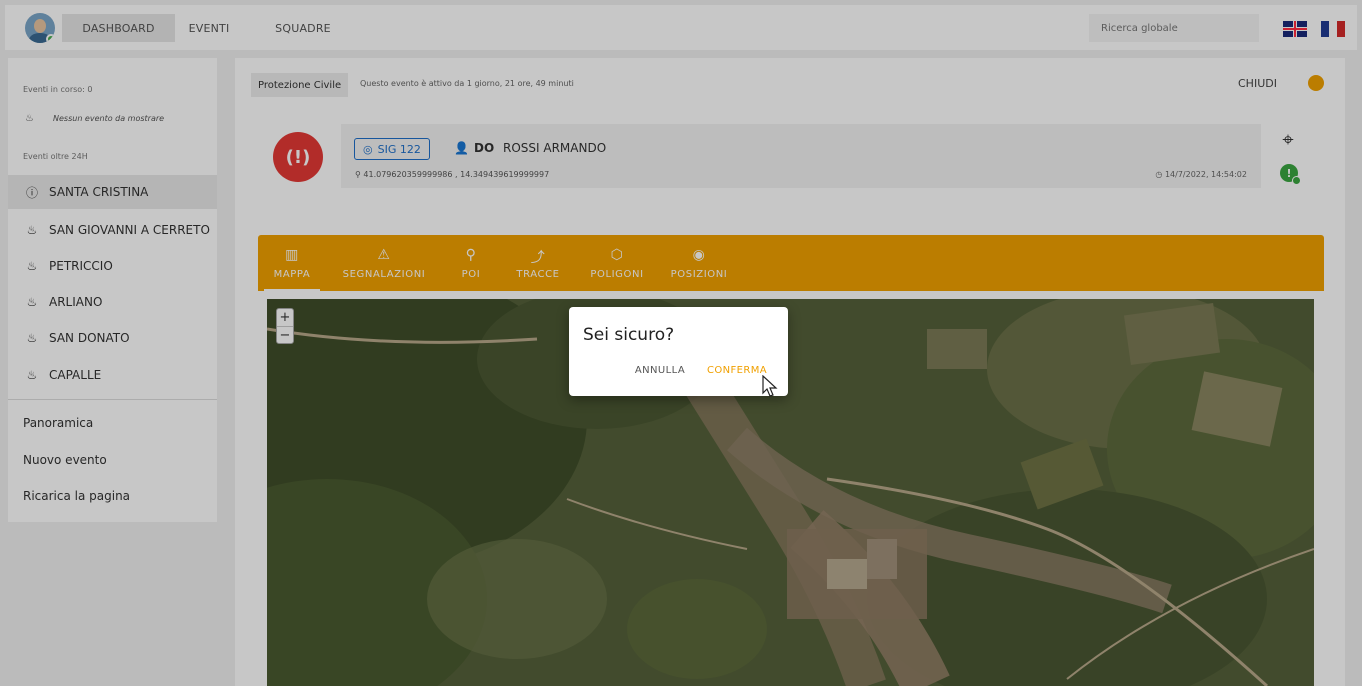 The image size is (1362, 686). What do you see at coordinates (660, 370) in the screenshot?
I see `cancel-button: ANNULLA` at bounding box center [660, 370].